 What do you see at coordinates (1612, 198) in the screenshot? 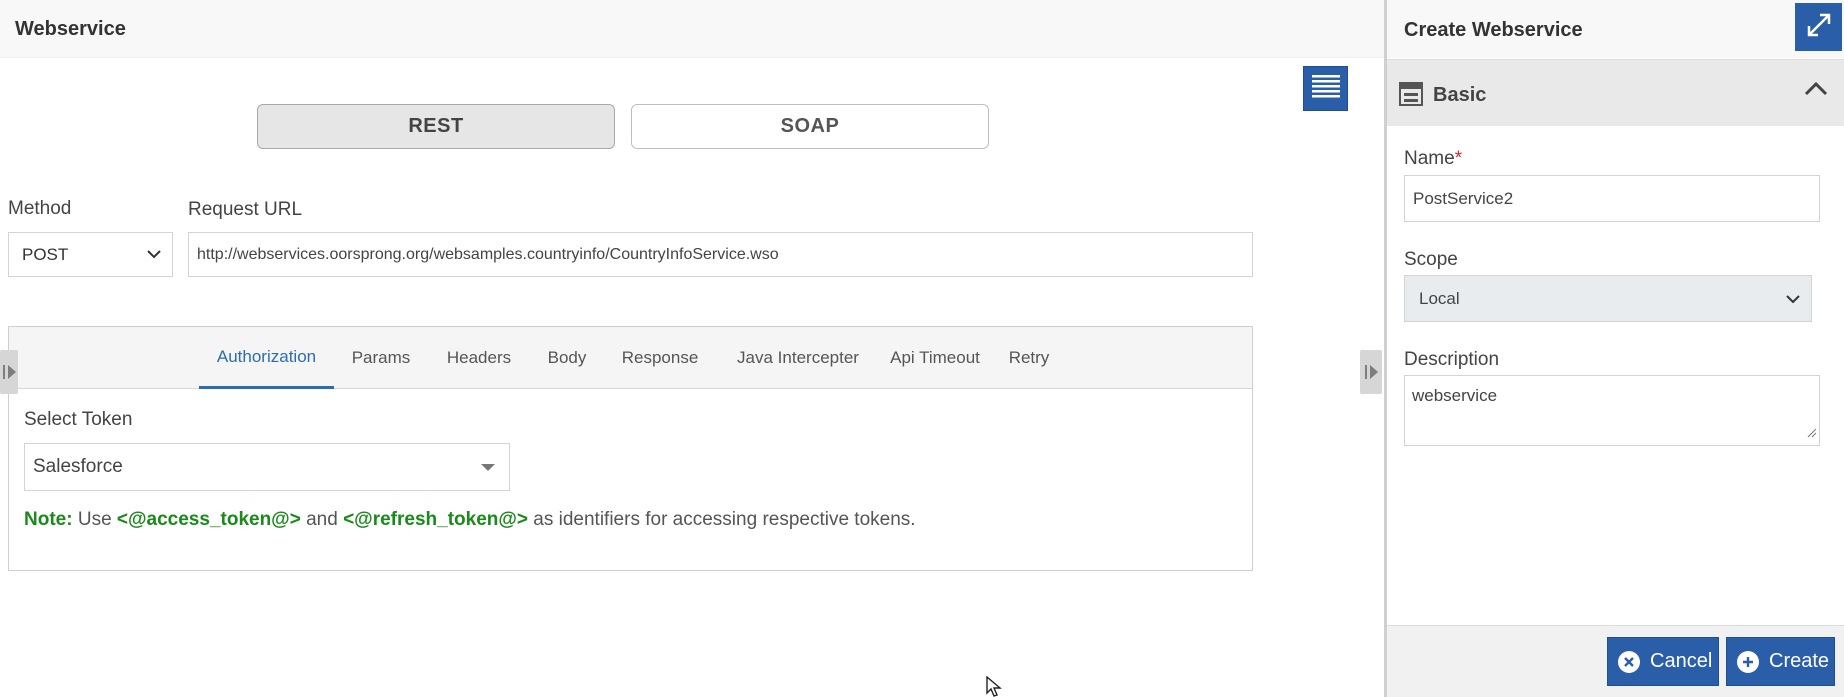
I see `name-input: PostService2` at bounding box center [1612, 198].